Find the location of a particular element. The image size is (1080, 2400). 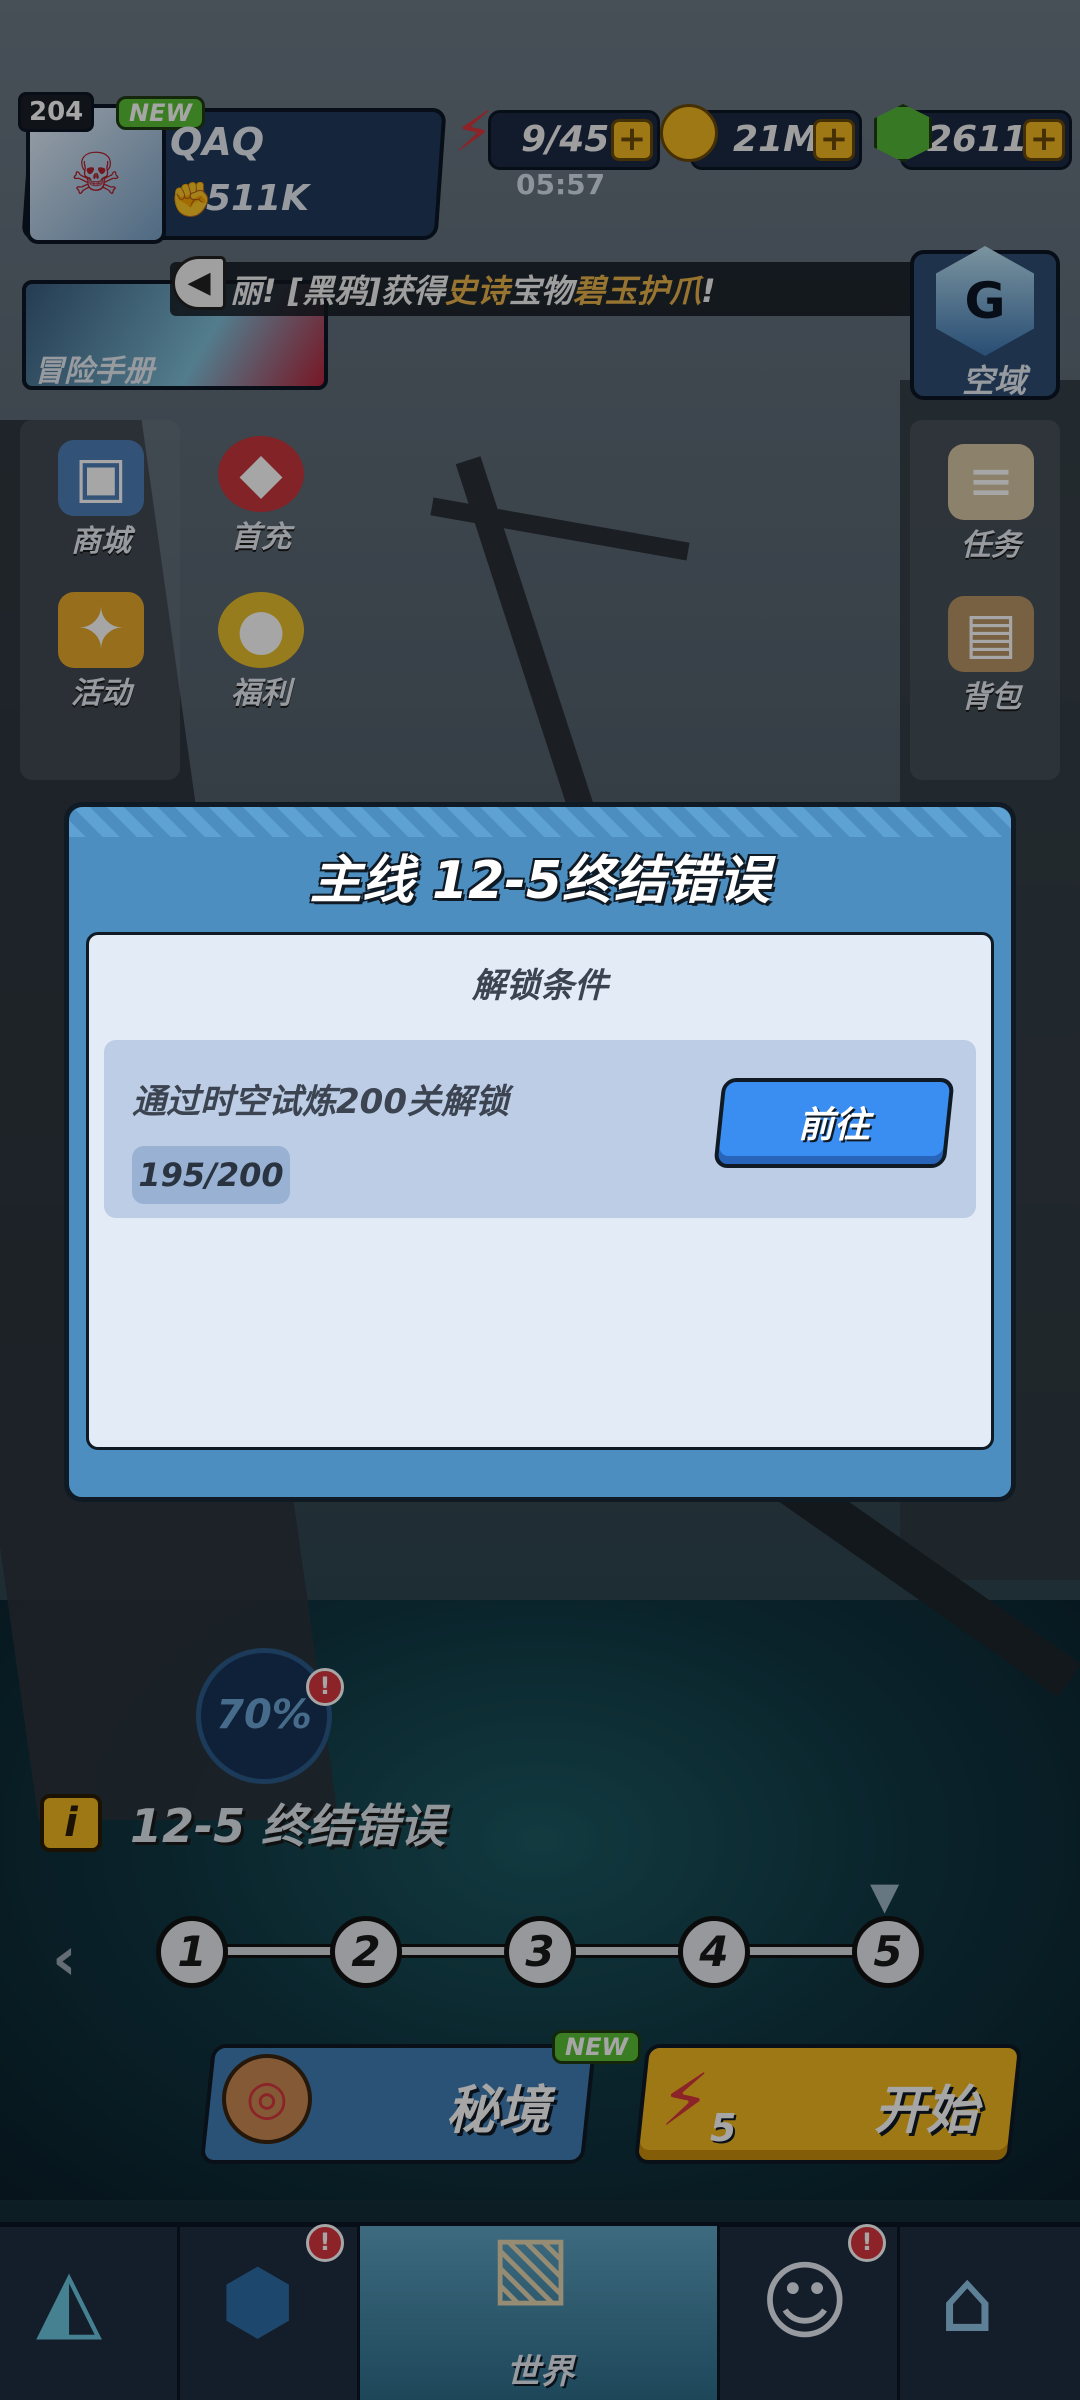

modal-header-pattern is located at coordinates (540, 822).